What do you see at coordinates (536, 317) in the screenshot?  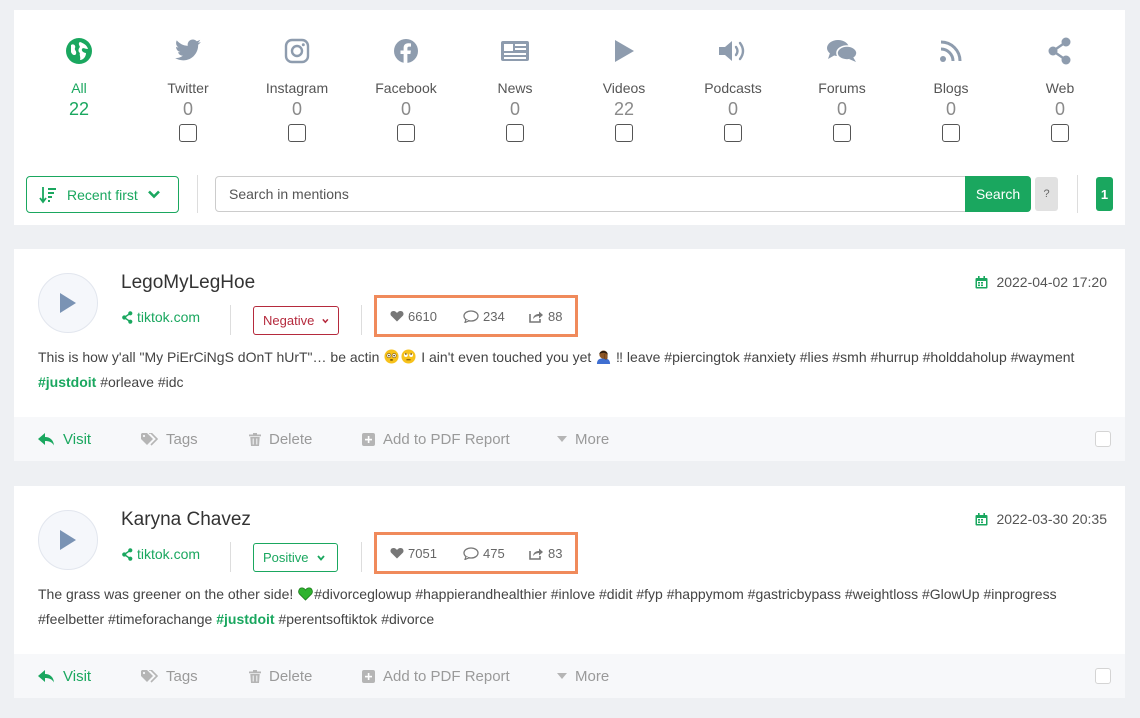 I see `share-arrow-icon` at bounding box center [536, 317].